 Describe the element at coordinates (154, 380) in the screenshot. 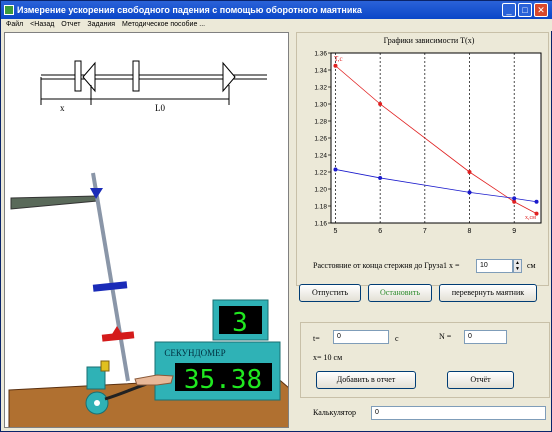

I see `hand-icon` at that location.